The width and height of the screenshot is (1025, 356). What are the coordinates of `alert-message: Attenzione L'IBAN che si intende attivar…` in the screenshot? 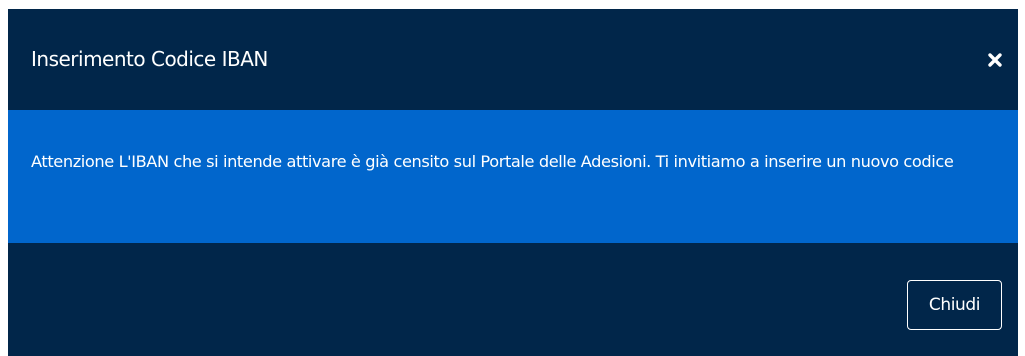 It's located at (492, 161).